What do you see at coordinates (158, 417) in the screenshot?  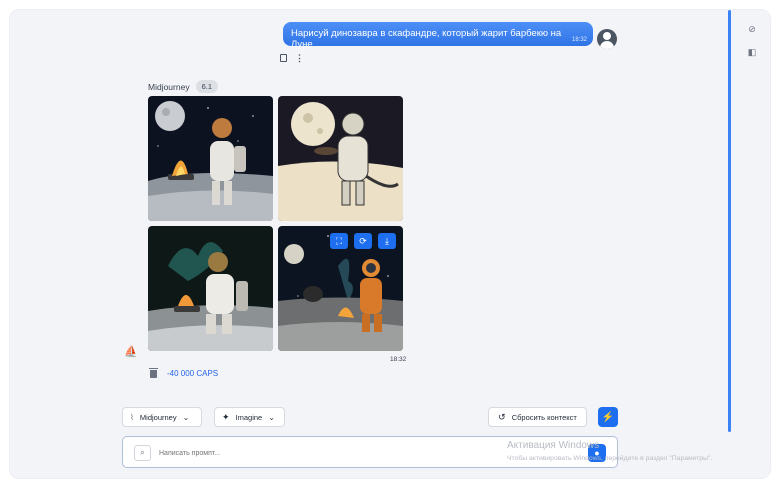 I see `model-select-label: Midjourney` at bounding box center [158, 417].